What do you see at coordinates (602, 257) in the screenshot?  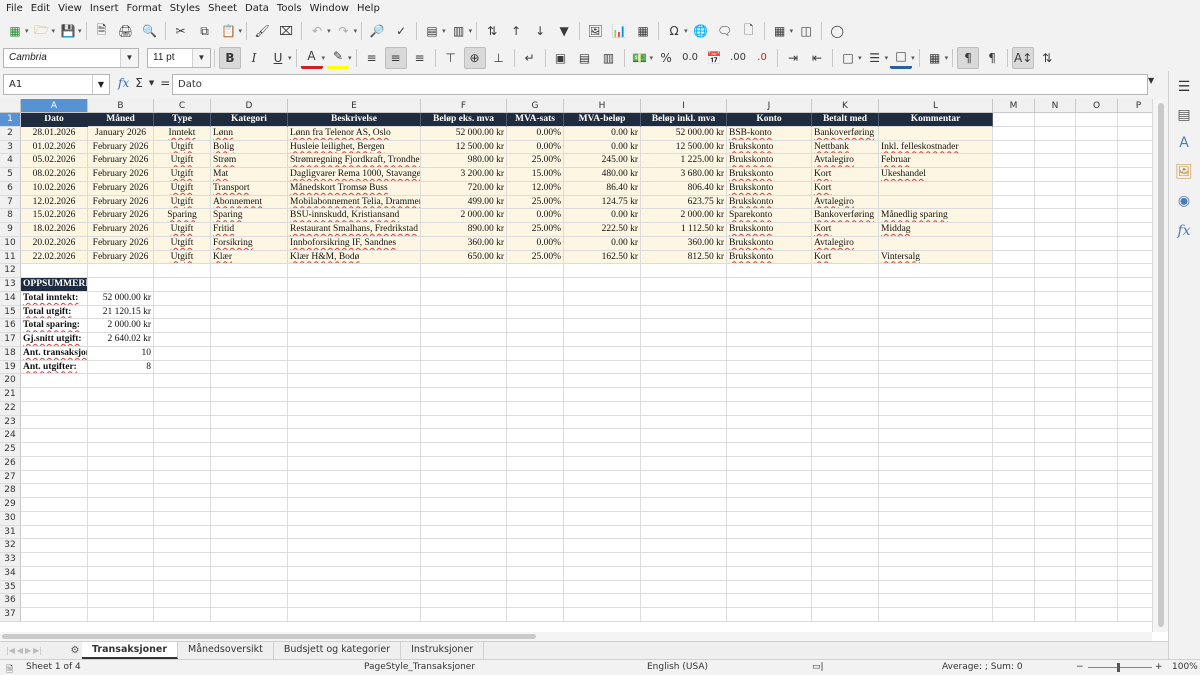 I see `table-cell: 162.50 kr` at bounding box center [602, 257].